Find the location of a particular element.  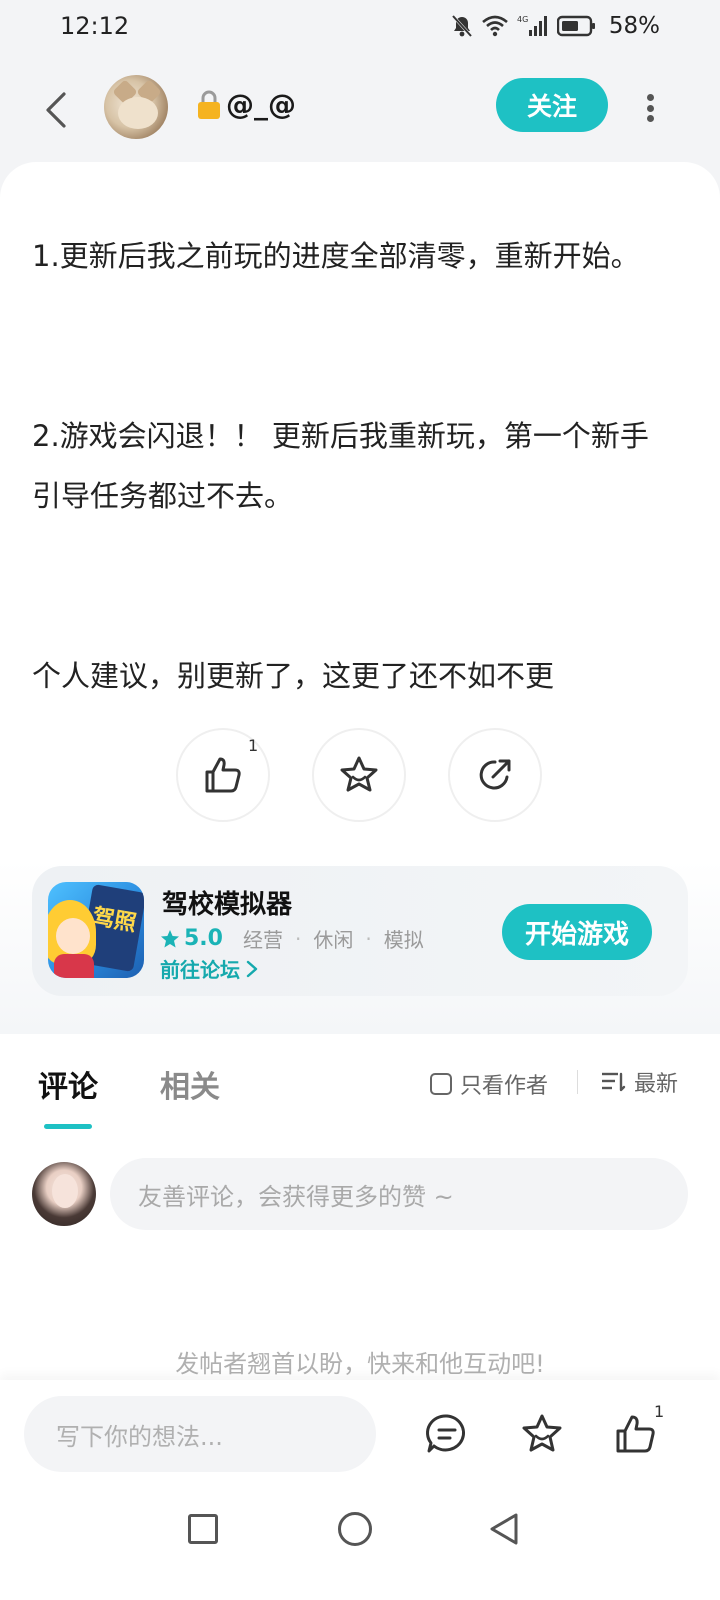

post-actions: 1 is located at coordinates (360, 775).